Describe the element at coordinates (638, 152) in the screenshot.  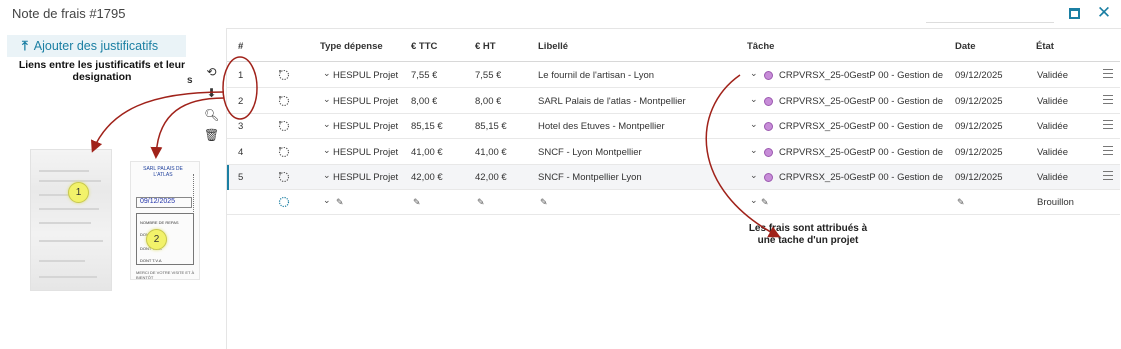
I see `expense-label: SNCF - Lyon Montpellier` at that location.